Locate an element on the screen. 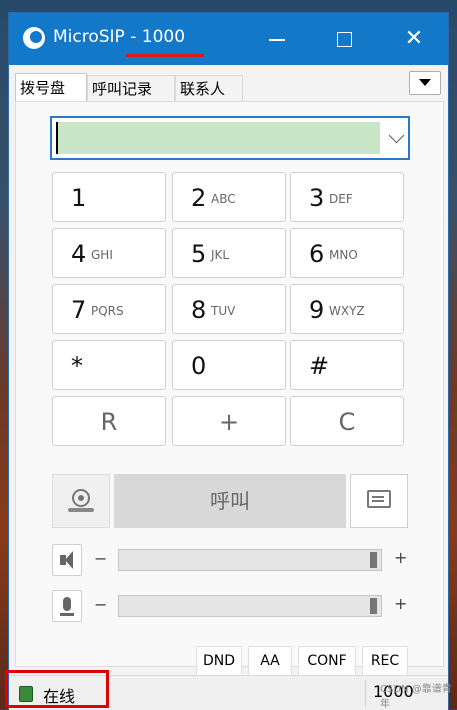  speaker-plus: + is located at coordinates (401, 557).